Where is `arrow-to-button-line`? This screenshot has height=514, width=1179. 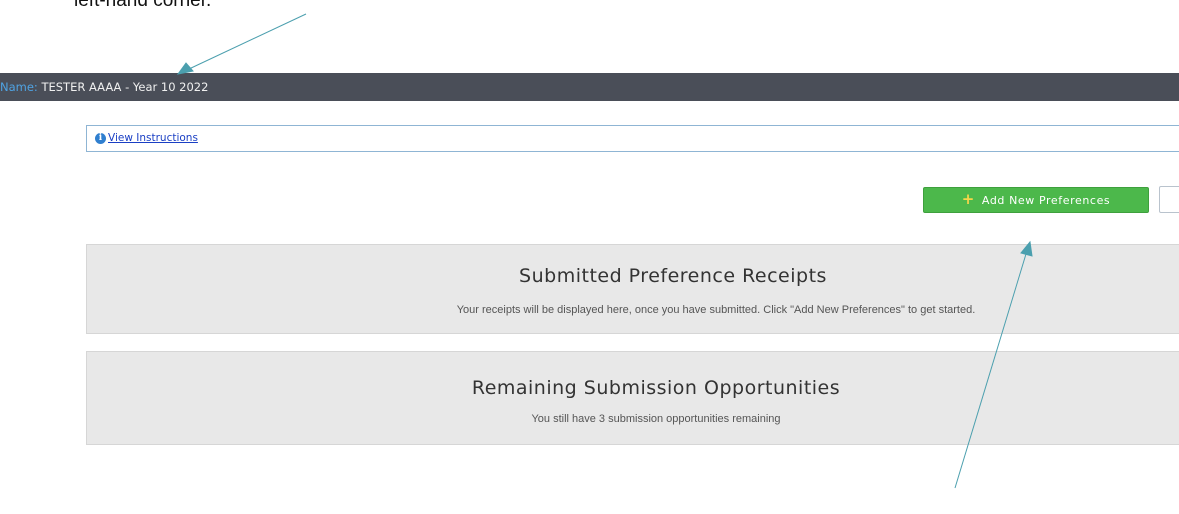 arrow-to-button-line is located at coordinates (990, 371).